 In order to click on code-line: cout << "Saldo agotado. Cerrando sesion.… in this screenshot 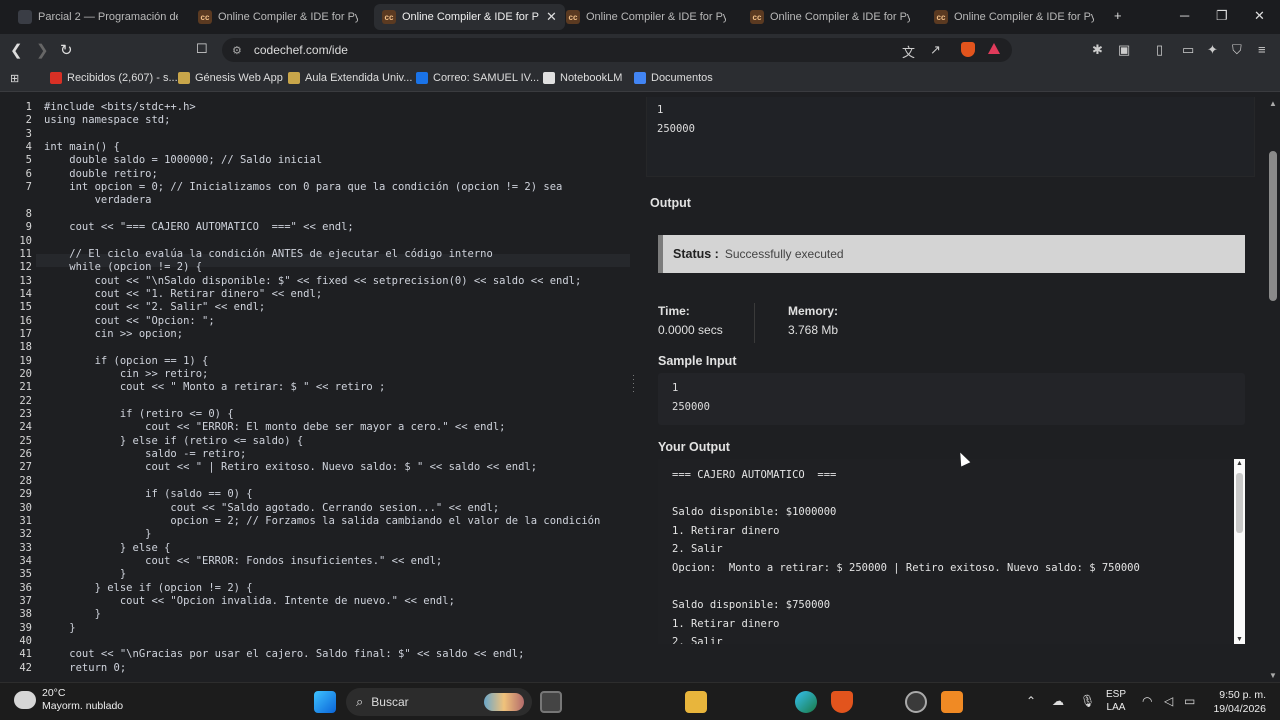, I will do `click(271, 508)`.